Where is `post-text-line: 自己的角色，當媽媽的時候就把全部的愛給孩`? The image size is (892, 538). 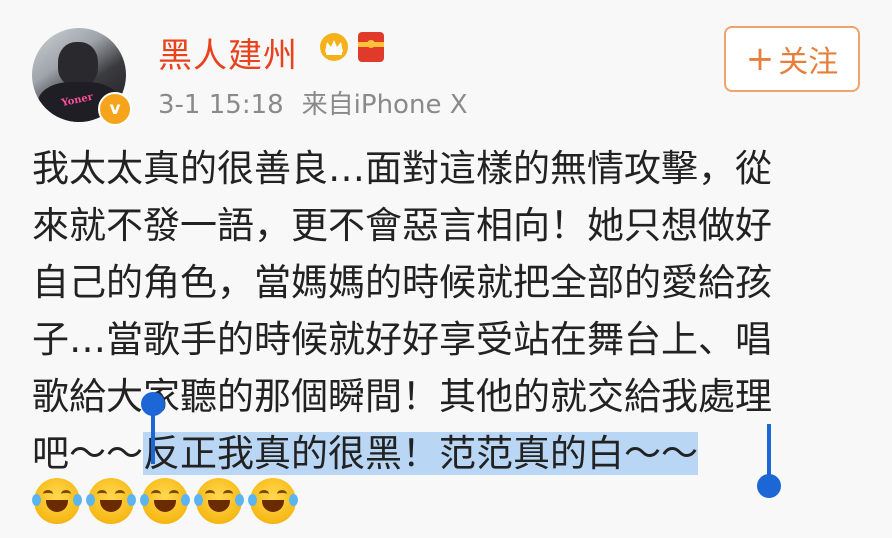 post-text-line: 自己的角色，當媽媽的時候就把全部的愛給孩 is located at coordinates (402, 282).